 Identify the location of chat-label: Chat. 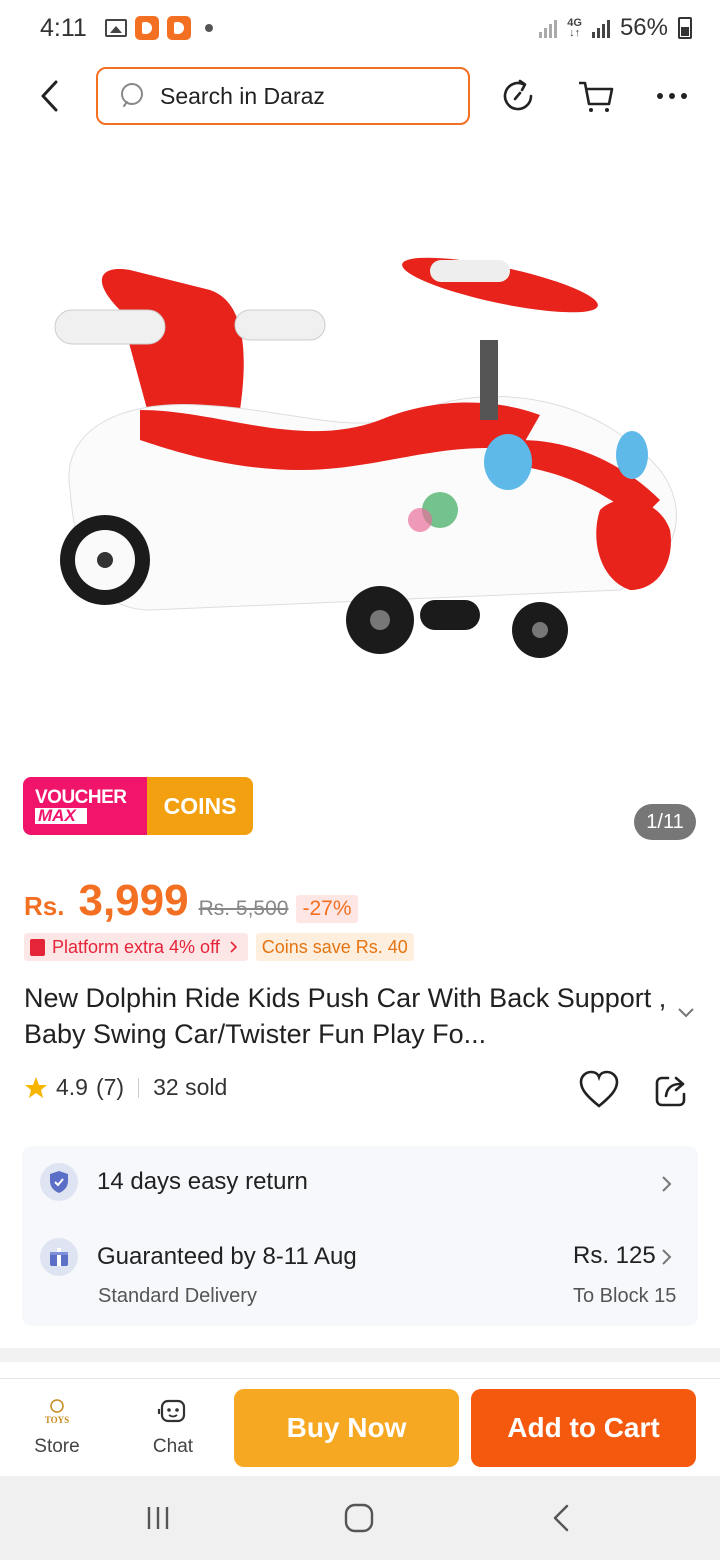
(173, 1446).